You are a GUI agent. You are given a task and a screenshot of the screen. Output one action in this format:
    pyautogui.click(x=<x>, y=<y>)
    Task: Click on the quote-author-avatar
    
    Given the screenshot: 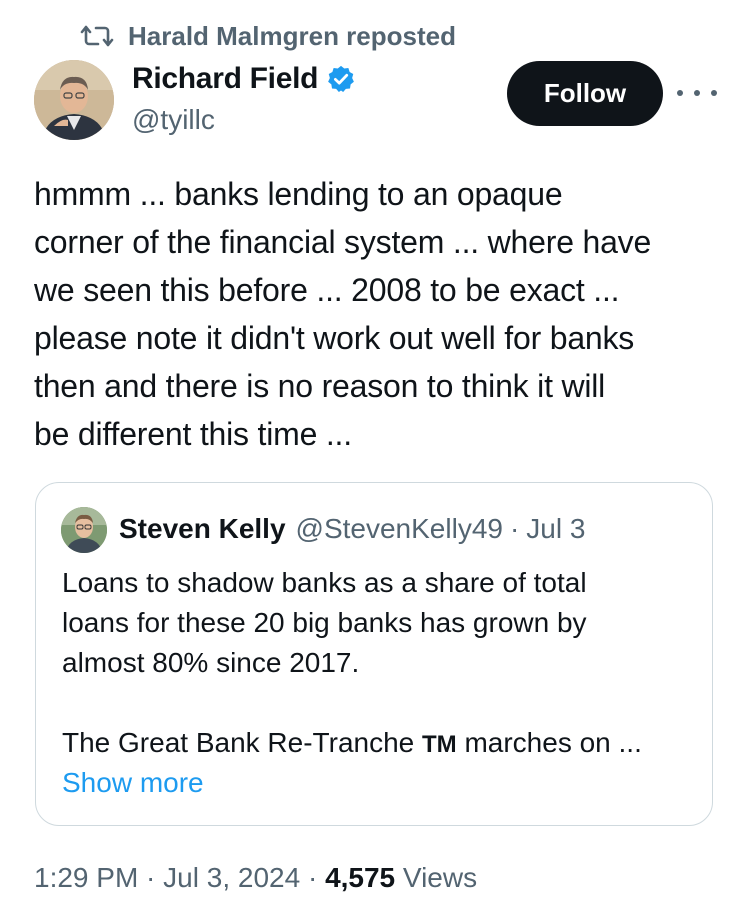 What is the action you would take?
    pyautogui.click(x=84, y=530)
    